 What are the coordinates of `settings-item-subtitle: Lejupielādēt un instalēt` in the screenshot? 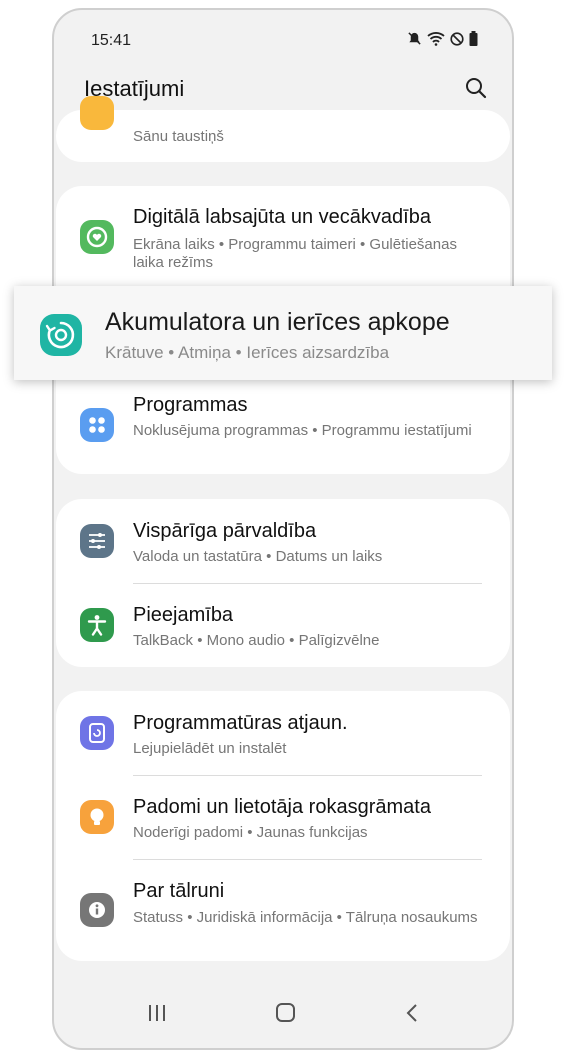 It's located at (210, 748).